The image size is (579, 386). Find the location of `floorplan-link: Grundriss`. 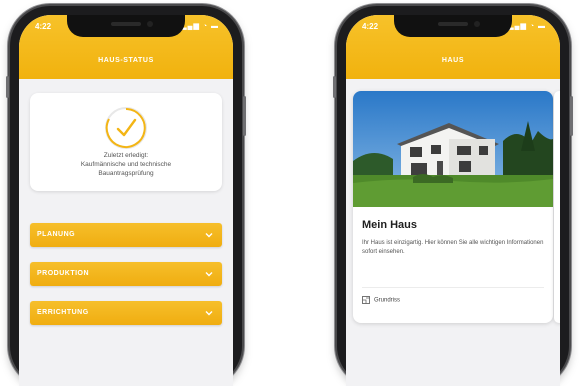

floorplan-link: Grundriss is located at coordinates (381, 300).